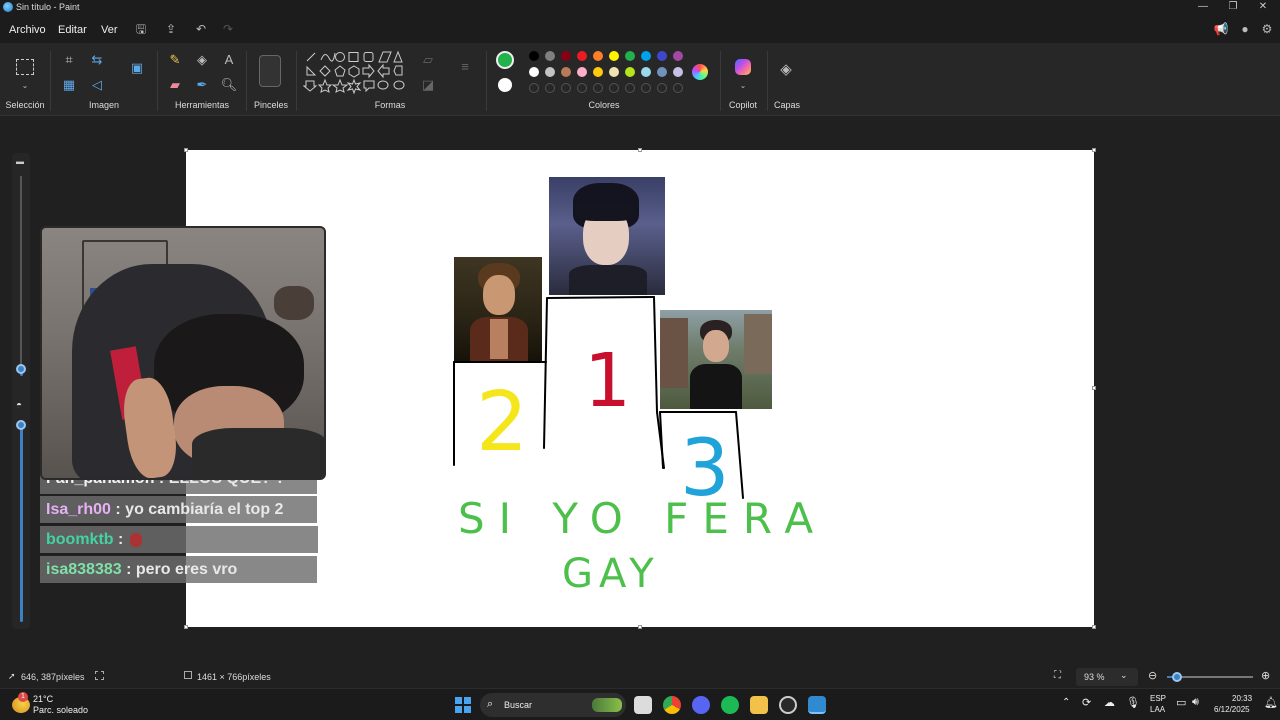 The height and width of the screenshot is (720, 1280). I want to click on chrome-icon, so click(672, 705).